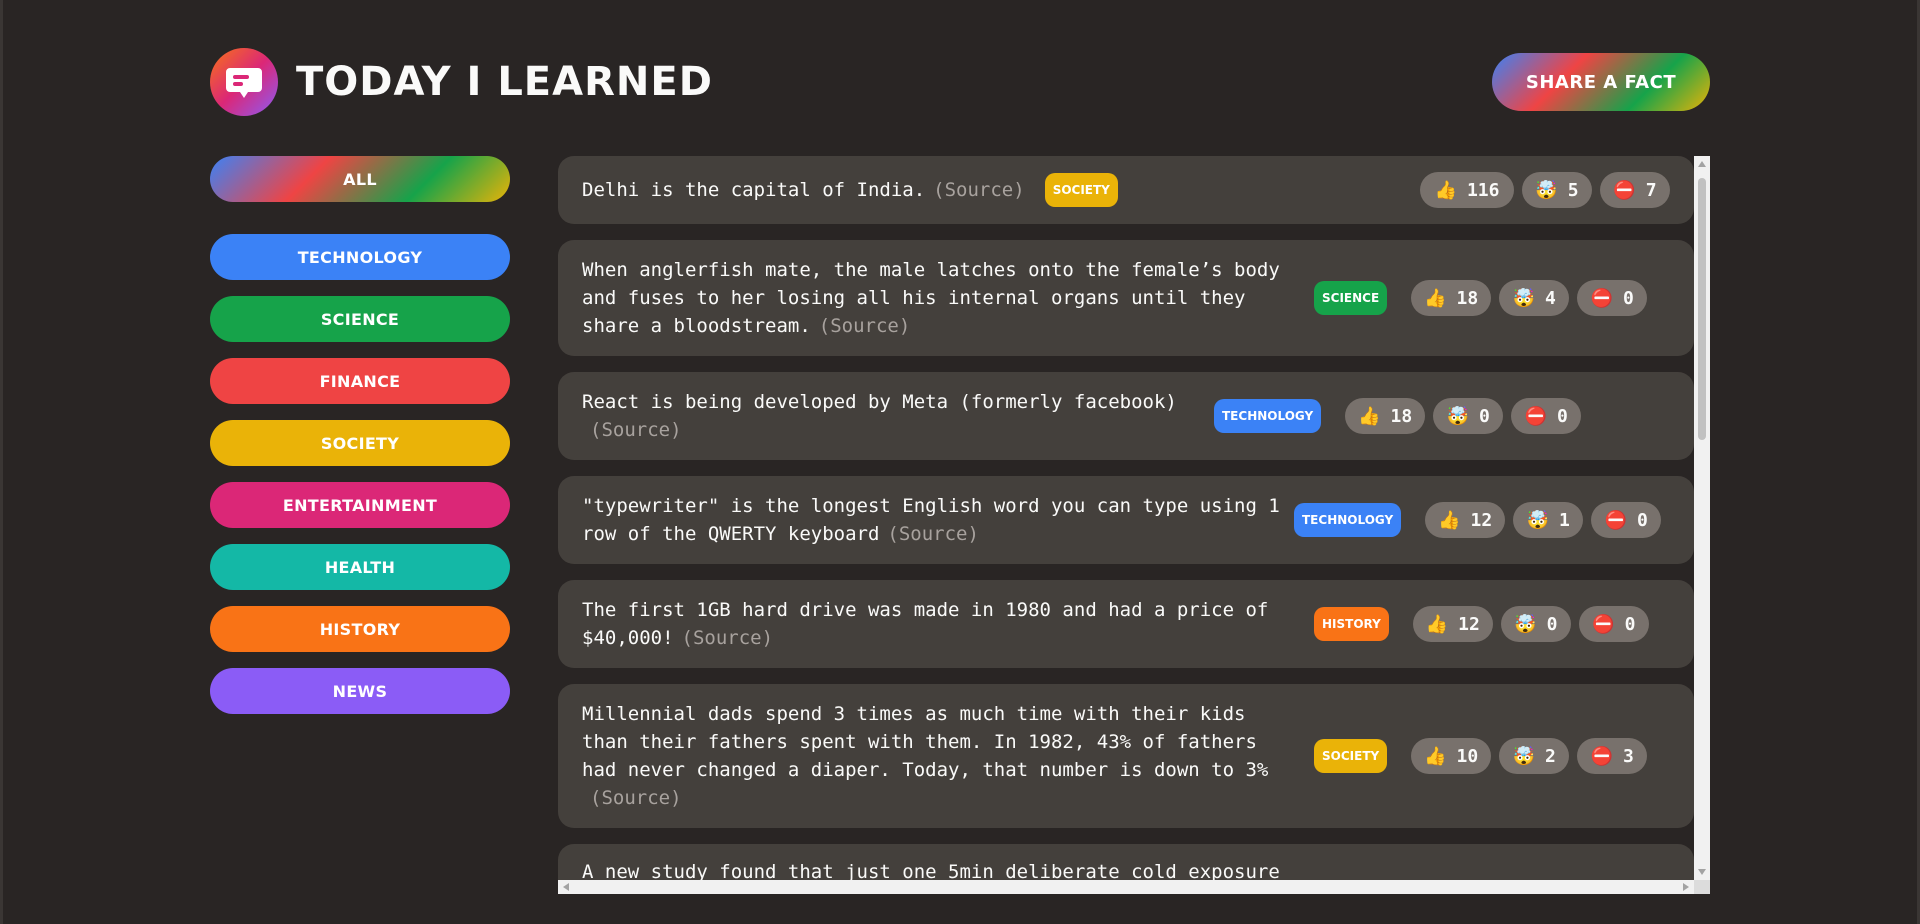 The height and width of the screenshot is (924, 1920). What do you see at coordinates (1702, 309) in the screenshot?
I see `scrollbar-thumb` at bounding box center [1702, 309].